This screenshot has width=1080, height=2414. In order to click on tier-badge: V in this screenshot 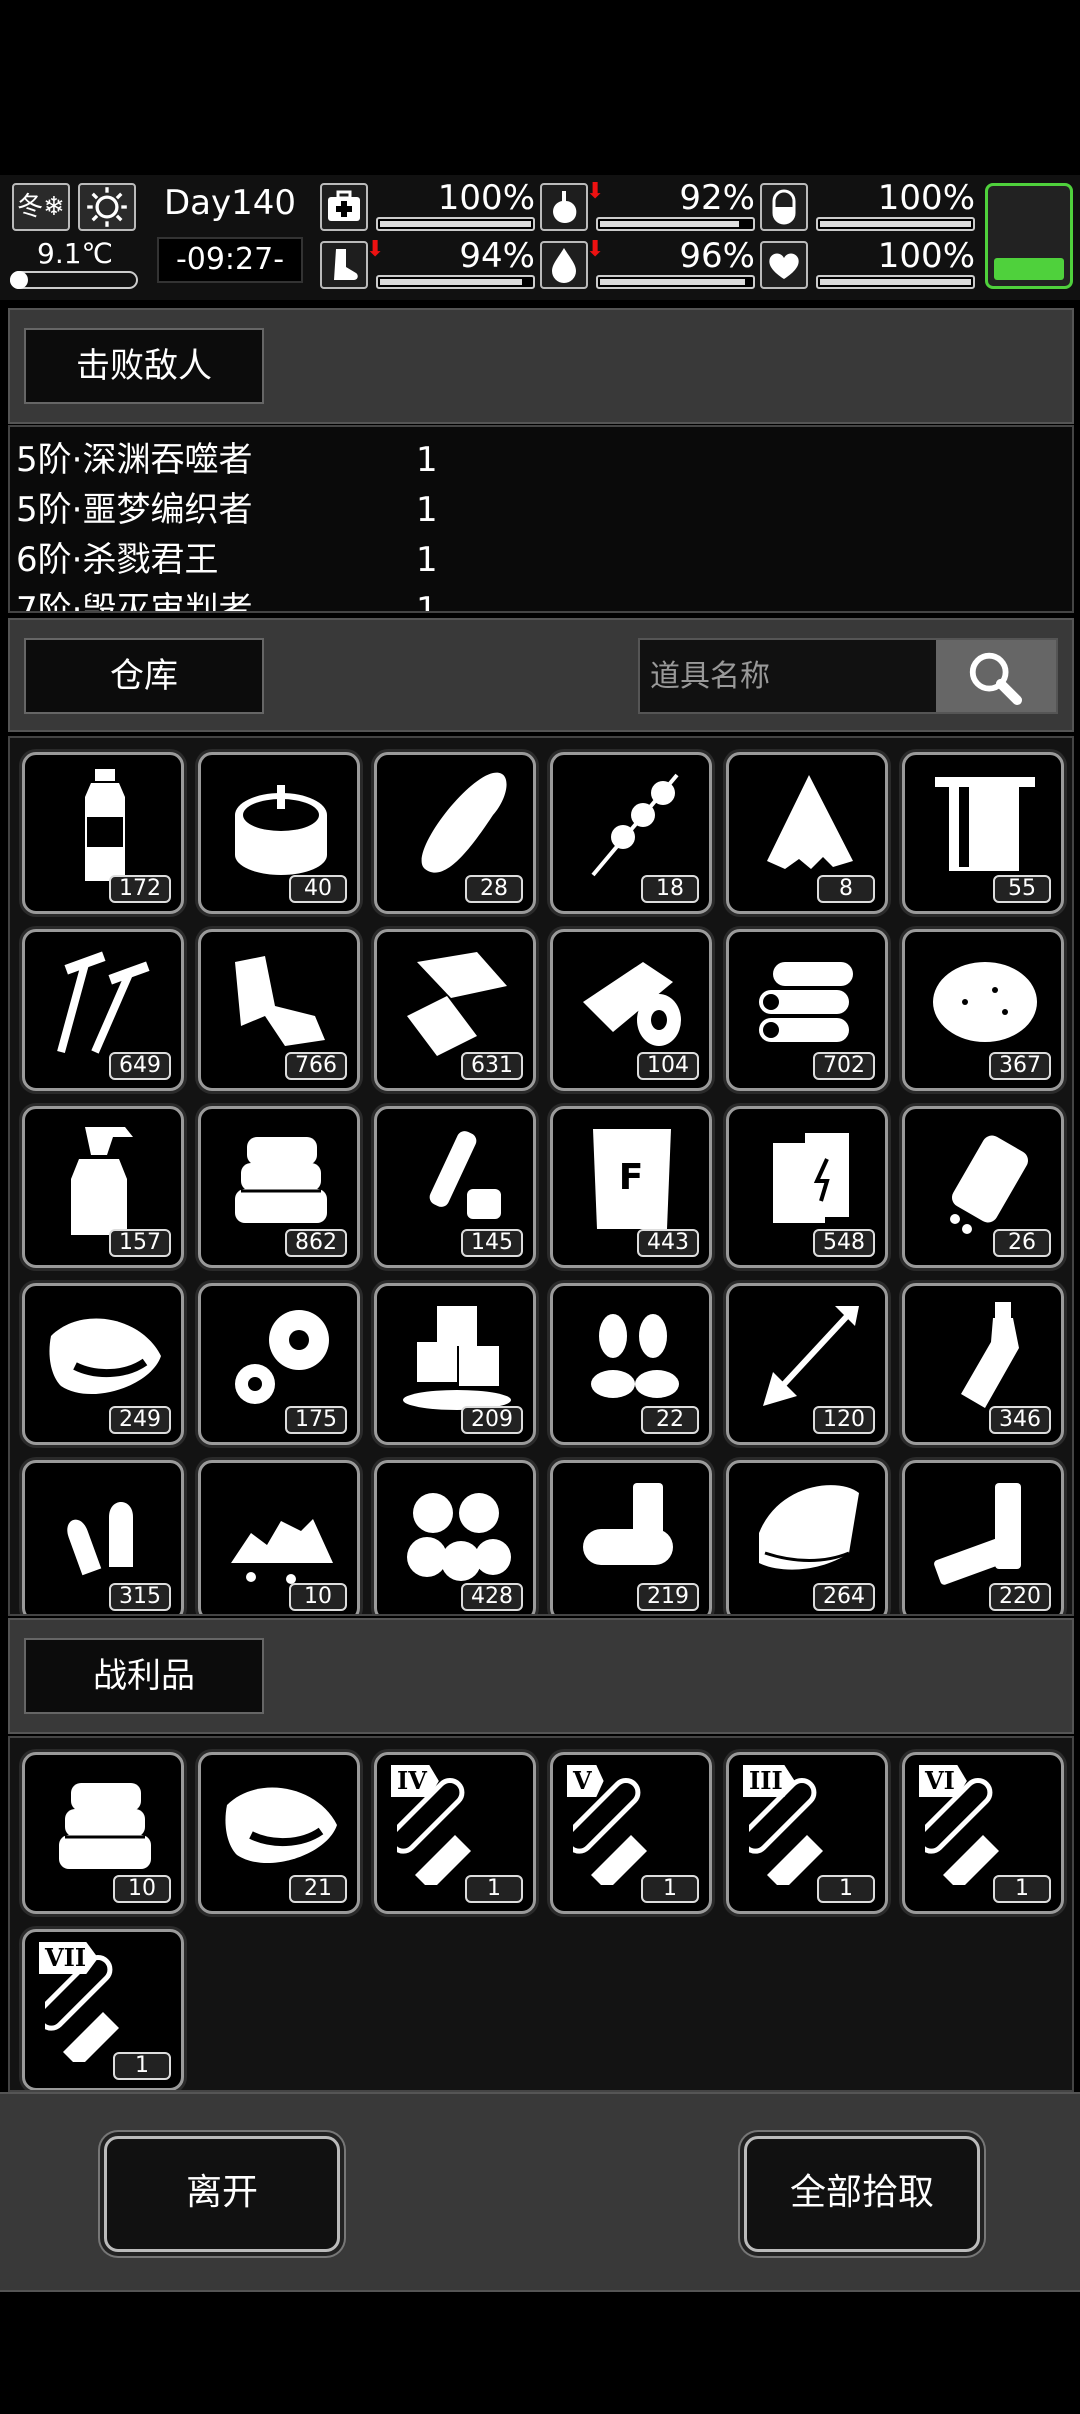, I will do `click(585, 1781)`.